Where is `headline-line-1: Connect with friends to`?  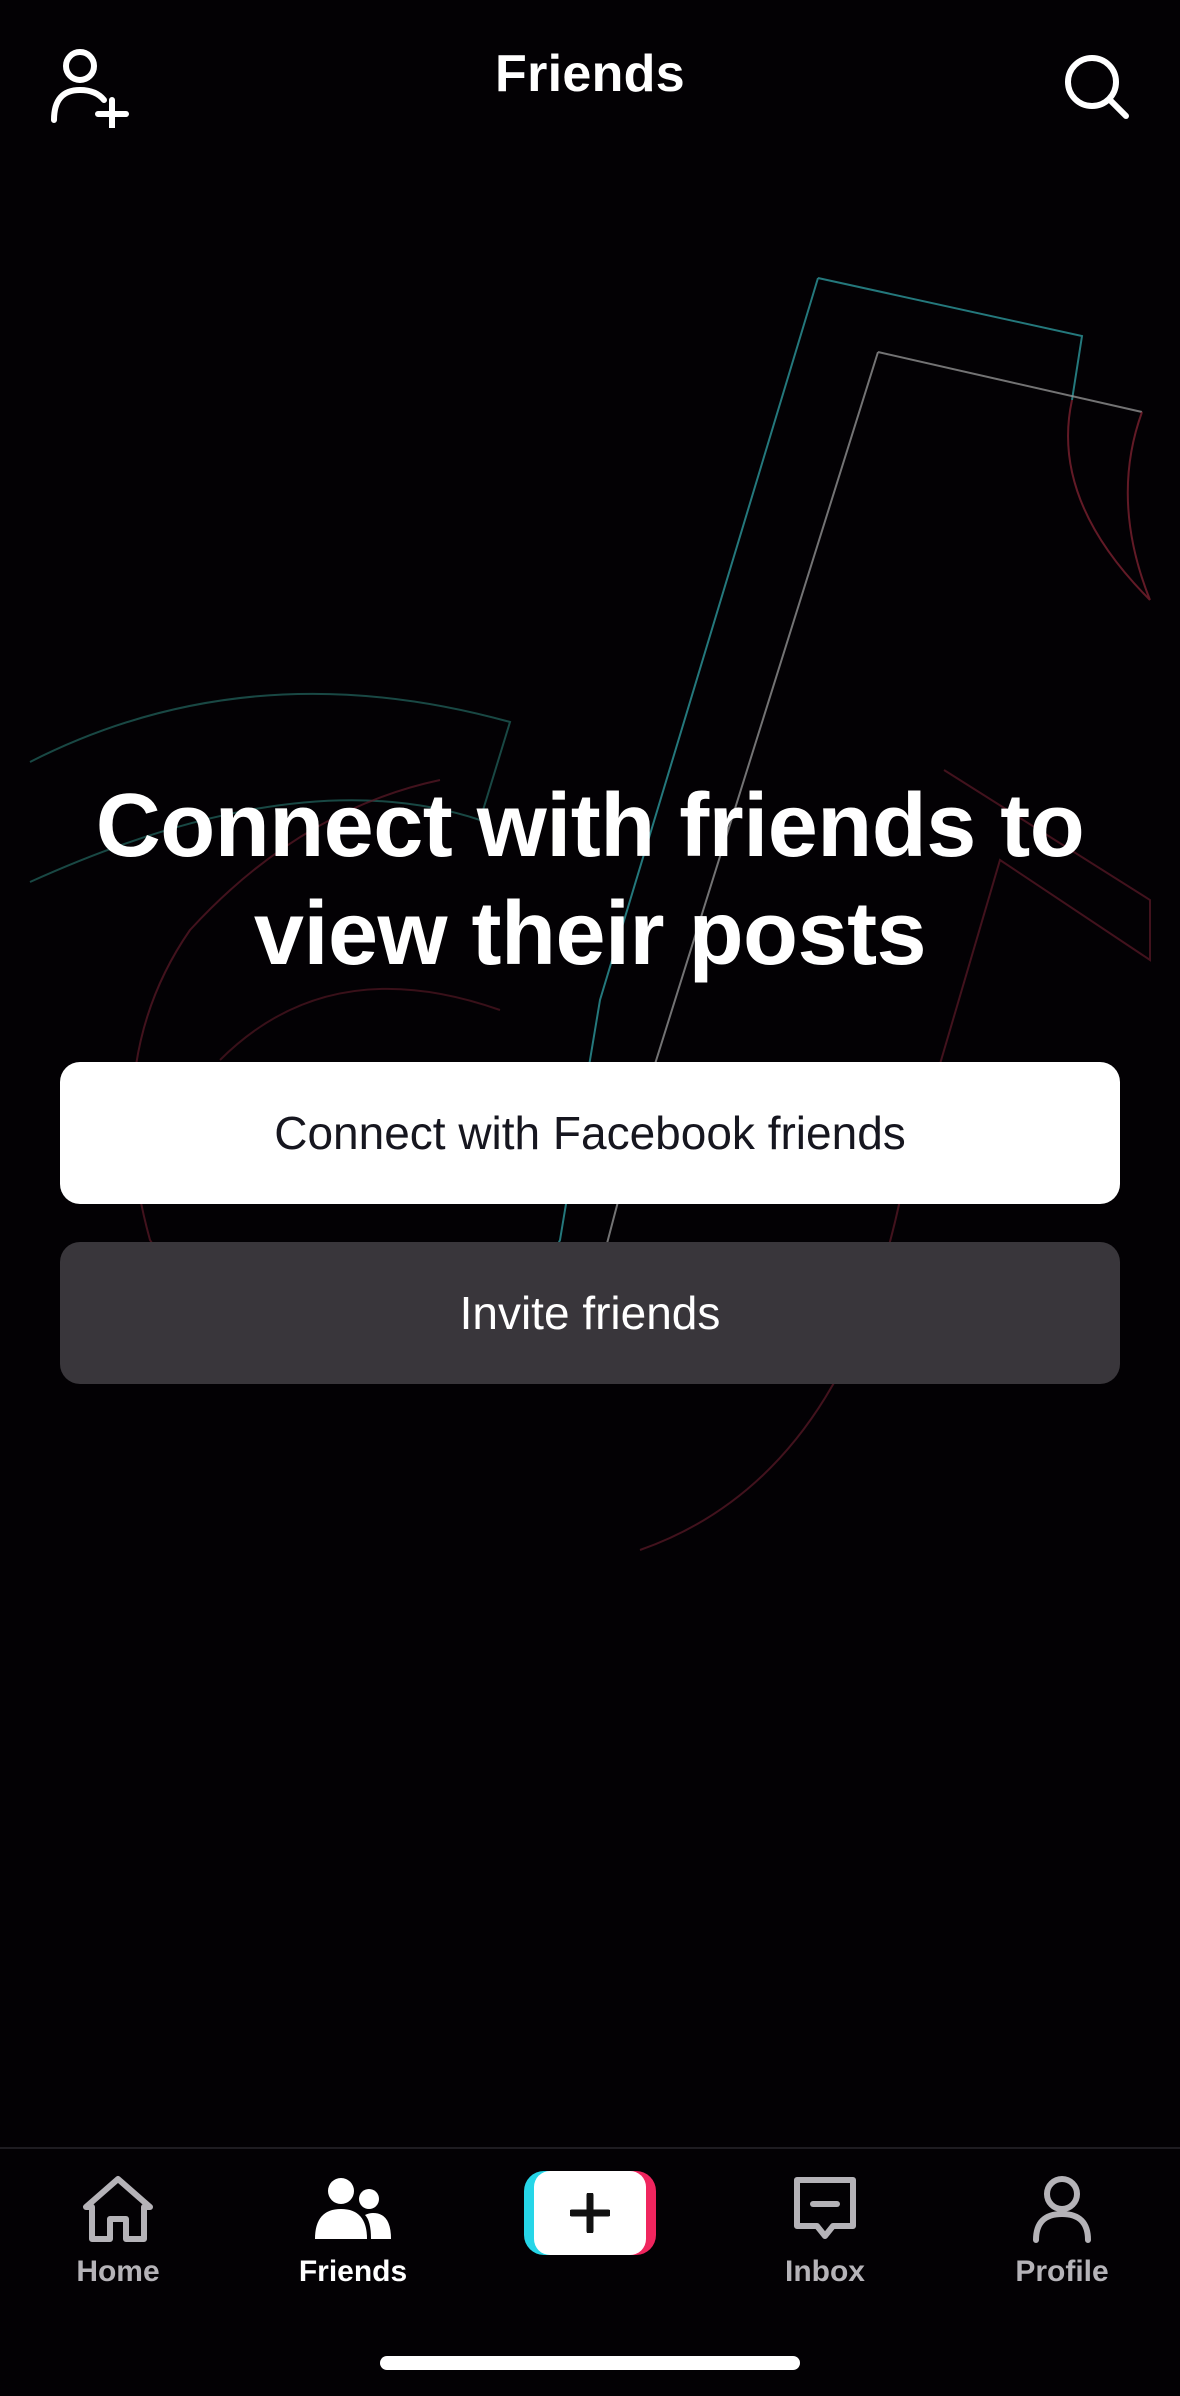
headline-line-1: Connect with friends to is located at coordinates (590, 826).